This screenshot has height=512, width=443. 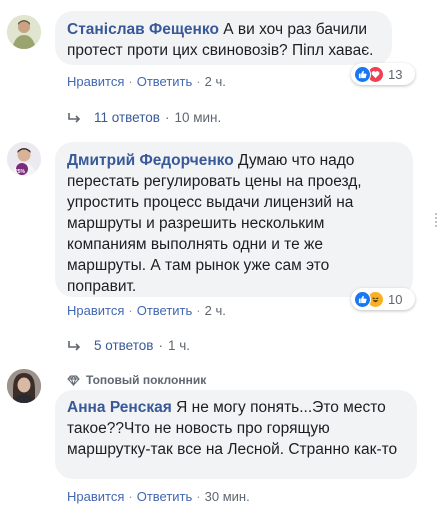 I want to click on comment-author: Станіслав Фещенко, so click(x=143, y=29).